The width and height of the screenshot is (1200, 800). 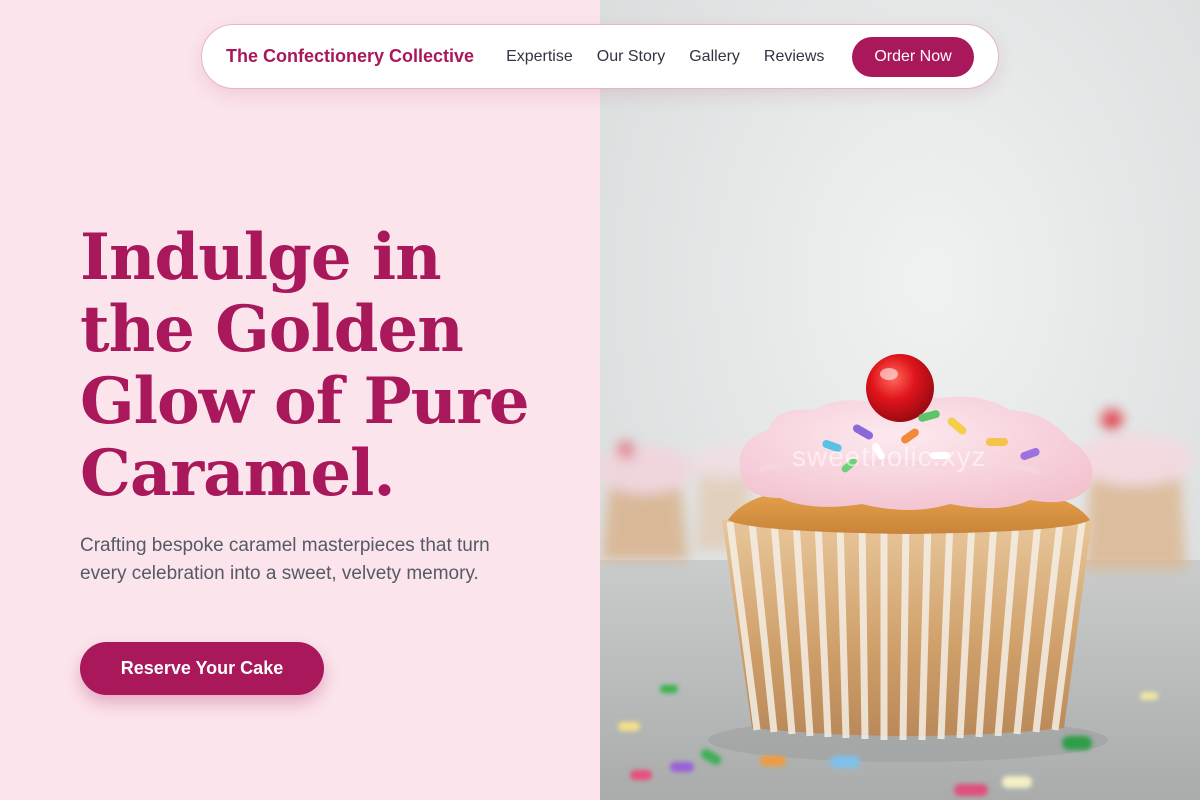 I want to click on nav-links: Expertise Our Story Gallery Reviews, so click(x=677, y=57).